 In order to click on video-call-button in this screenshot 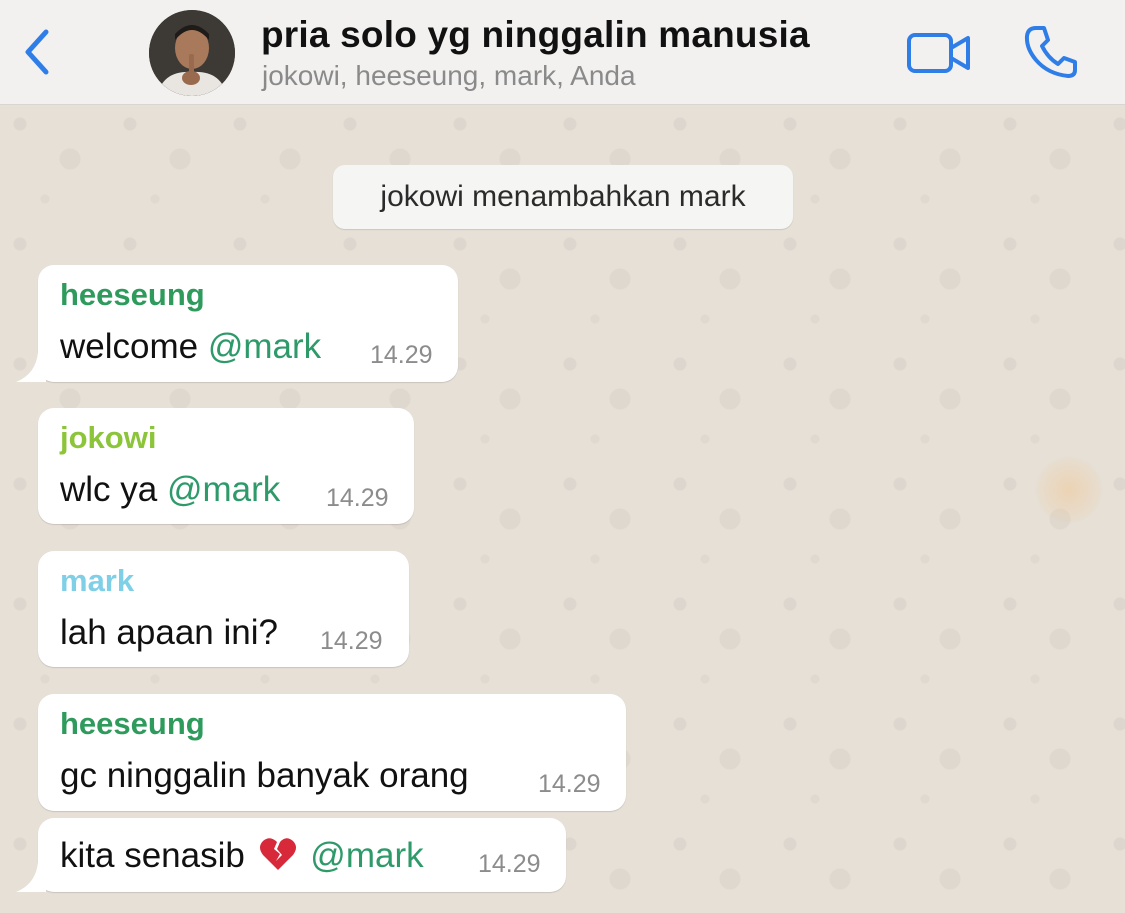, I will do `click(939, 53)`.